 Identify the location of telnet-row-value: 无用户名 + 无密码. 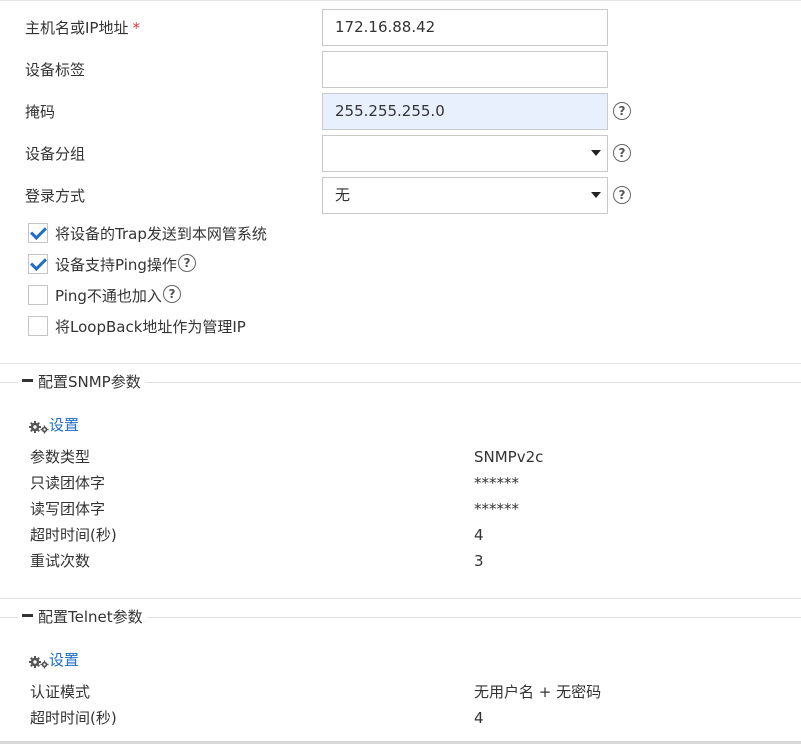
(538, 692).